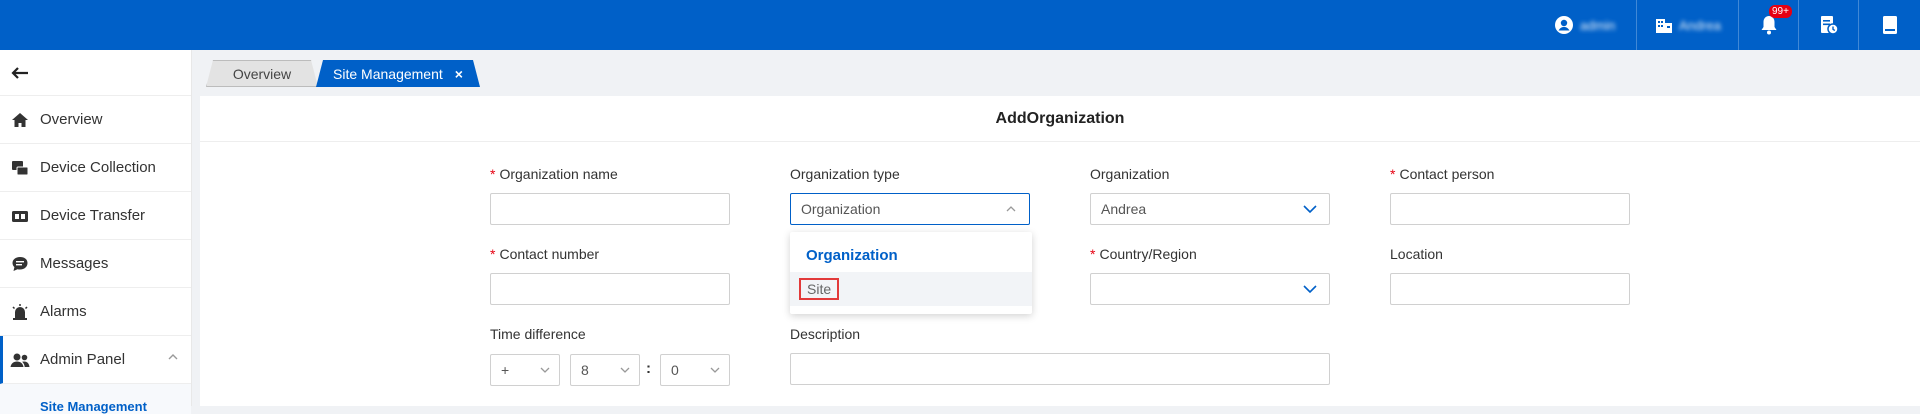 The width and height of the screenshot is (1920, 414). What do you see at coordinates (911, 255) in the screenshot?
I see `dropdown-option-organization: Organization` at bounding box center [911, 255].